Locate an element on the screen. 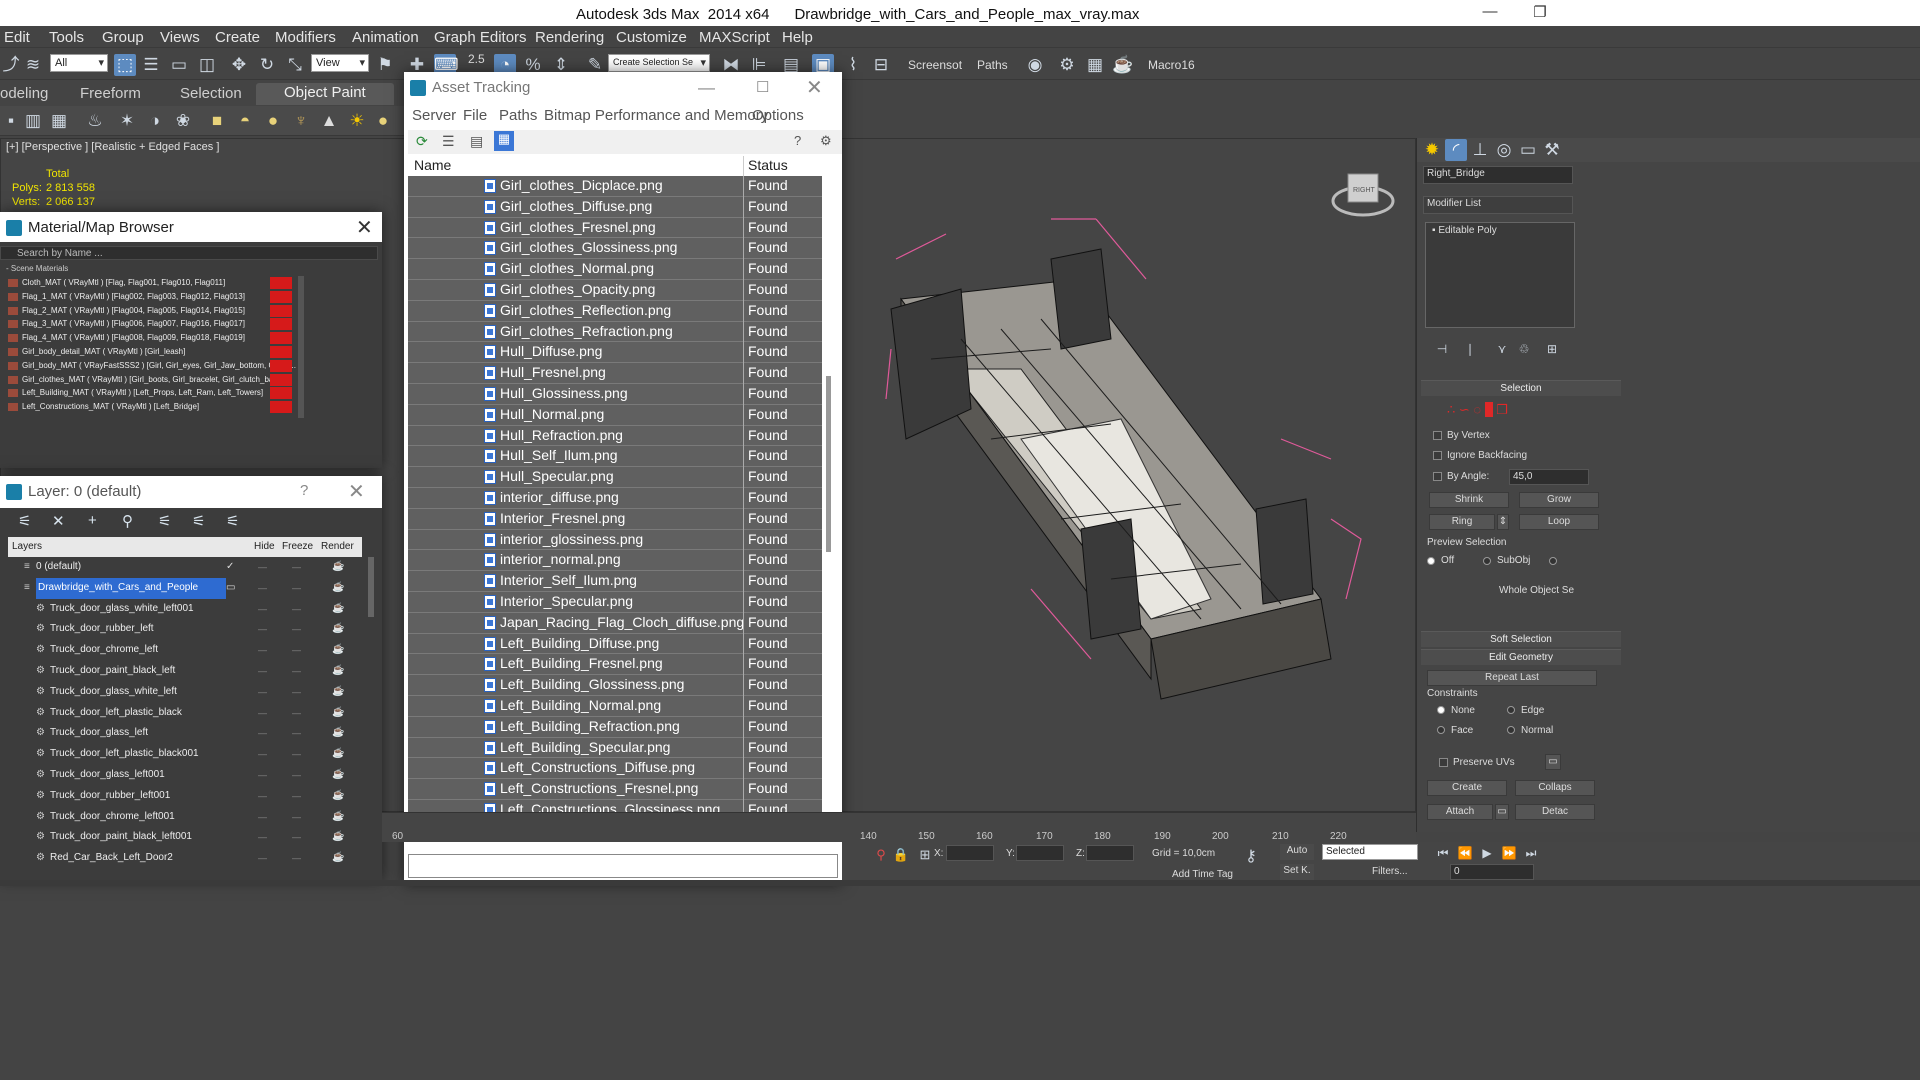 The width and height of the screenshot is (1920, 1080). tab-modeling: odeling is located at coordinates (24, 93).